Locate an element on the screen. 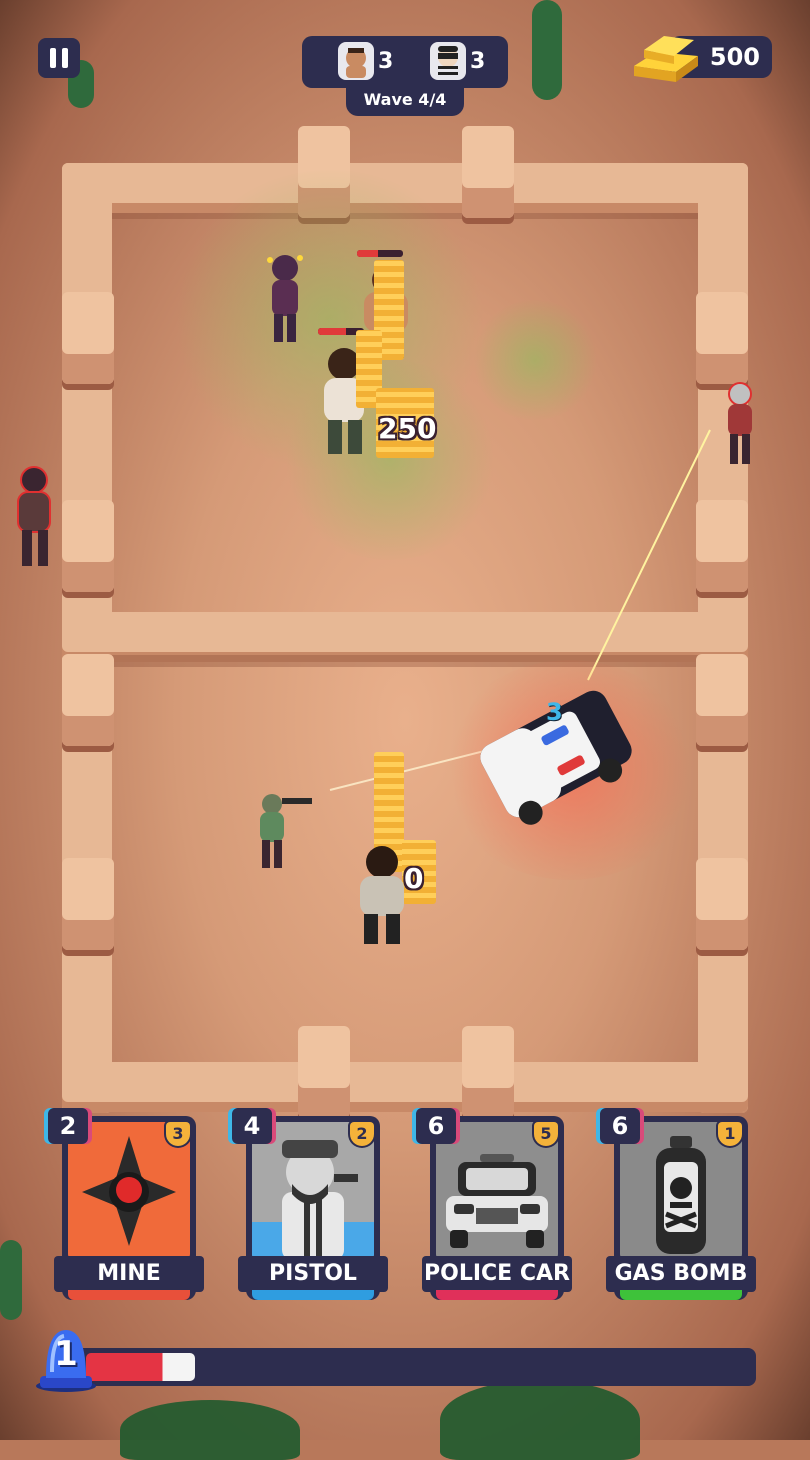  card-gas-bomb: GAS BOMB 6 1 is located at coordinates (678, 1204).